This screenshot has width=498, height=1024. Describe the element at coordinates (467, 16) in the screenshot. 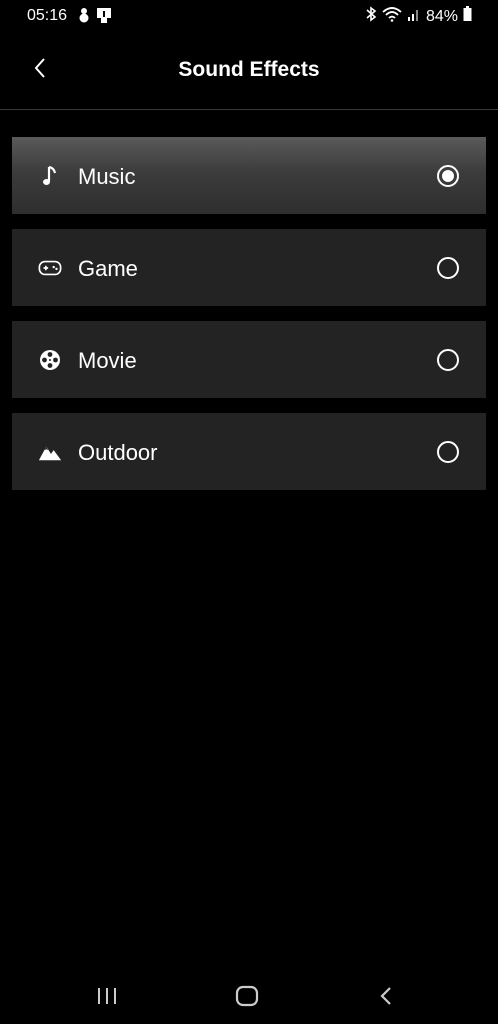

I see `battery-icon` at that location.